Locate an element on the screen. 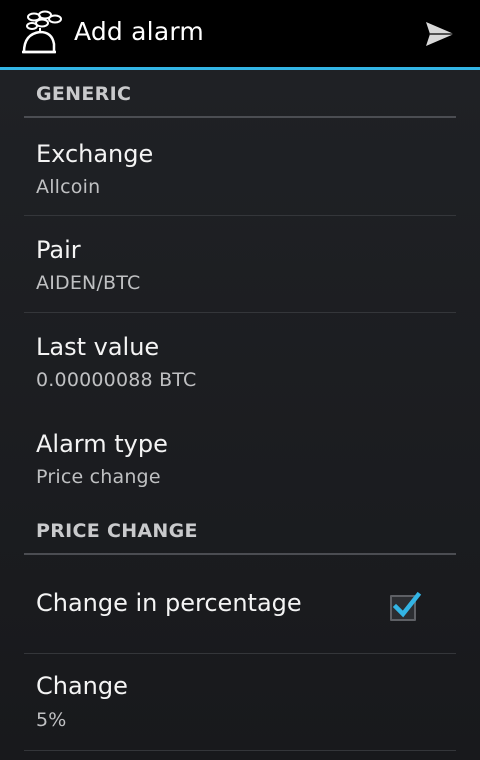  pref-last-value-summary: 0.00000088 BTC is located at coordinates (116, 380).